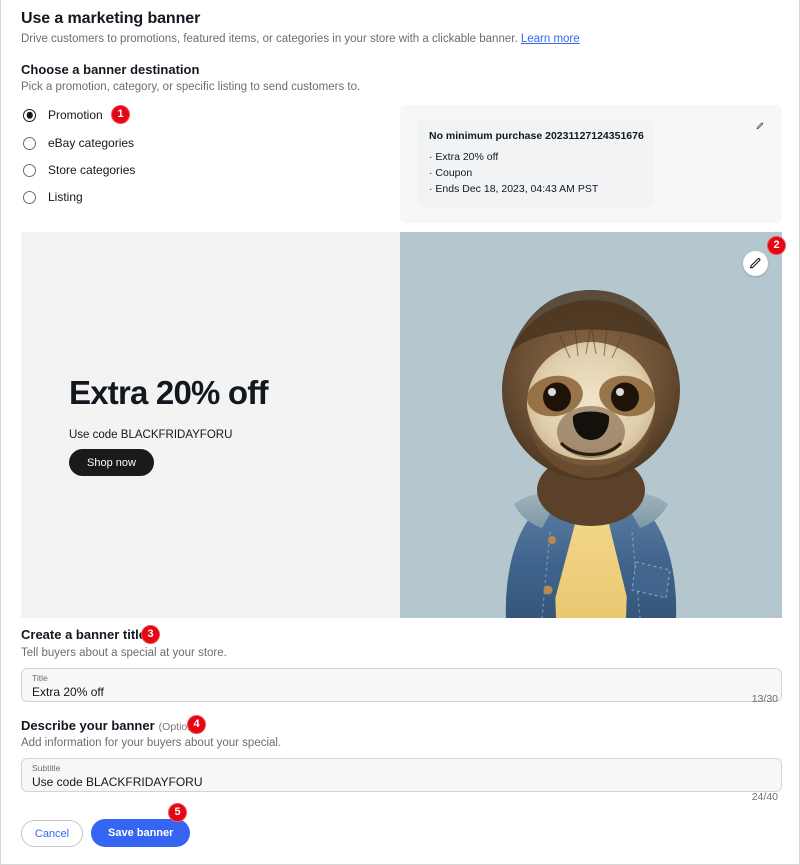 This screenshot has width=800, height=865. Describe the element at coordinates (29, 143) in the screenshot. I see `radio-ebay-categories-indicator` at that location.